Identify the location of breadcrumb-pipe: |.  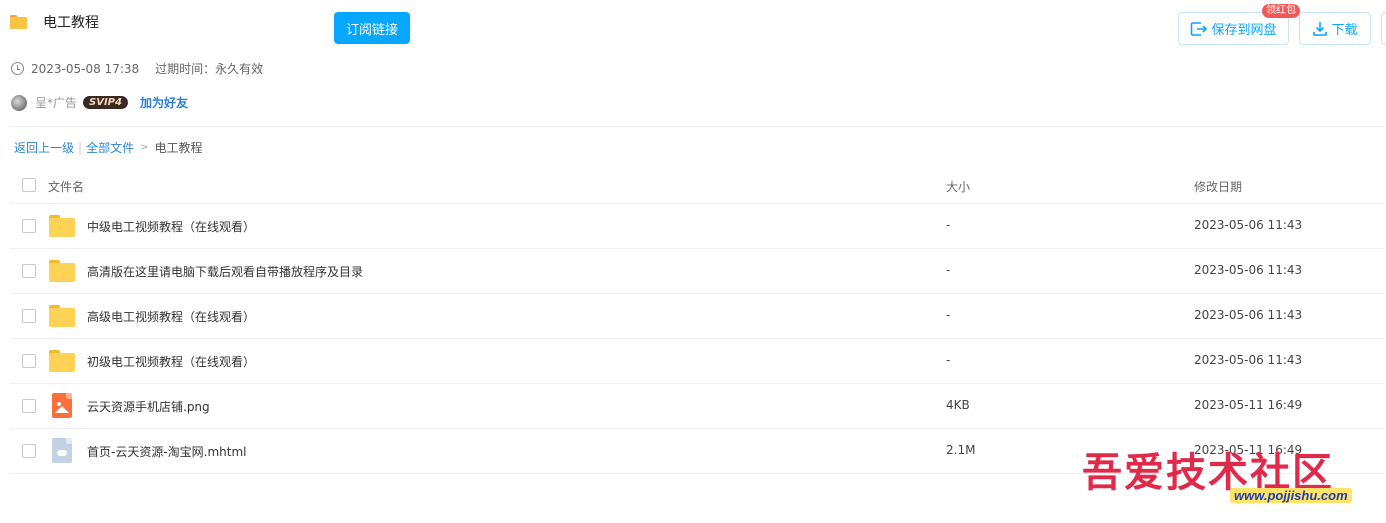
(80, 147).